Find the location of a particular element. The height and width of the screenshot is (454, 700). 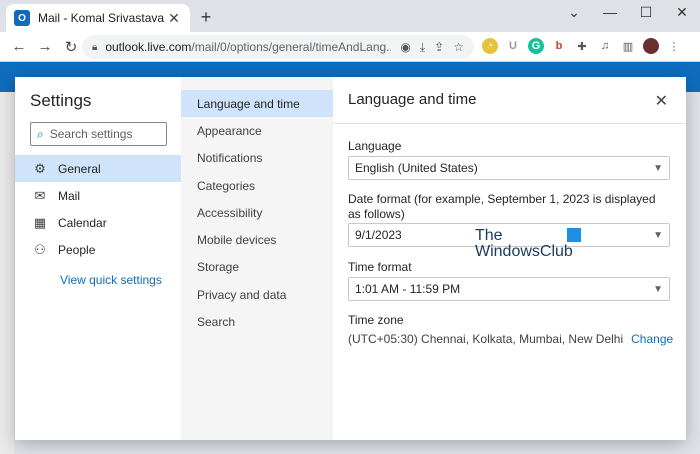

panel-title: Language and time is located at coordinates (412, 99).